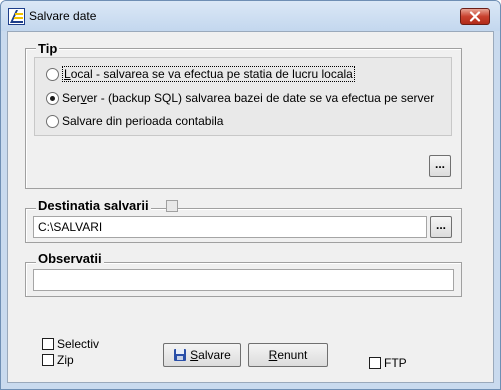 This screenshot has height=390, width=501. What do you see at coordinates (65, 360) in the screenshot?
I see `zip-label: Zip` at bounding box center [65, 360].